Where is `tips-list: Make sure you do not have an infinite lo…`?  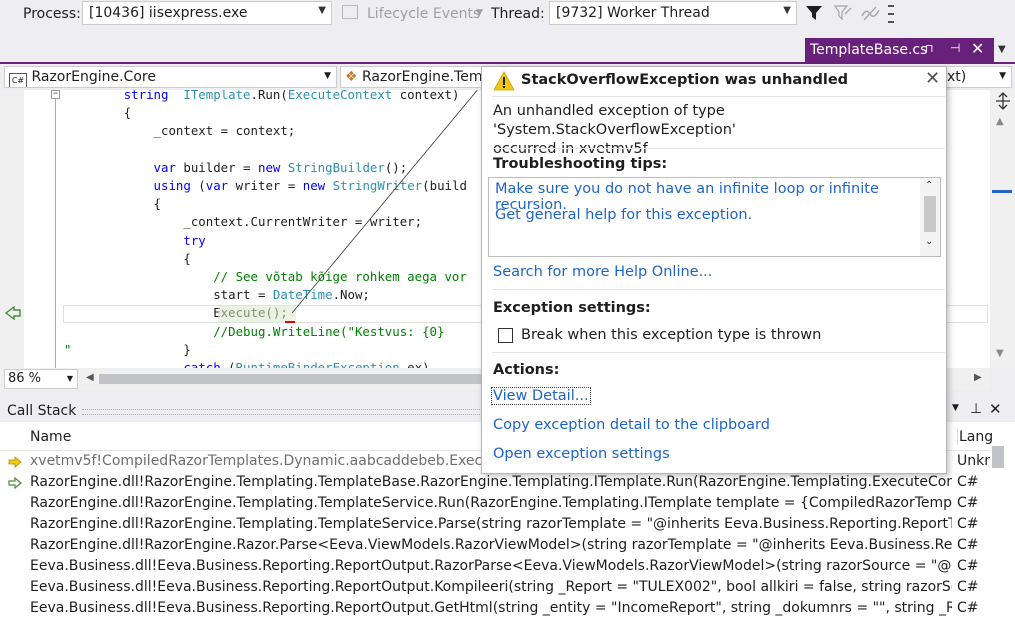
tips-list: Make sure you do not have an infinite lo… is located at coordinates (714, 217).